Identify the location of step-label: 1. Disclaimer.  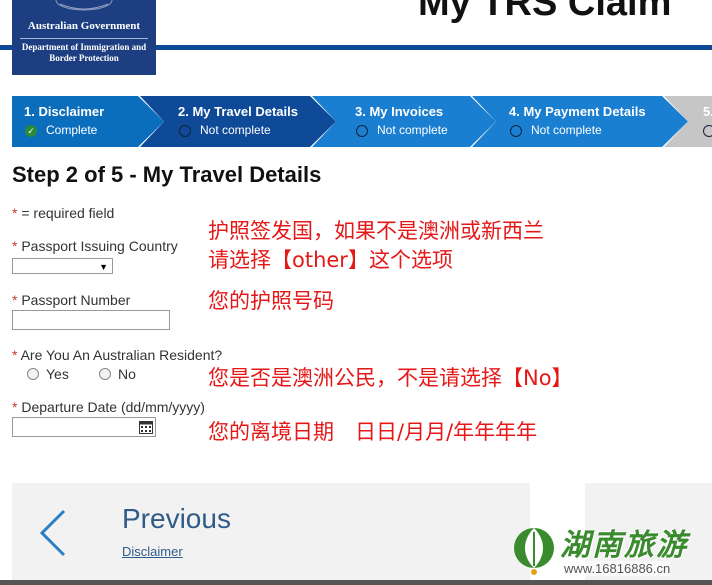
(64, 111).